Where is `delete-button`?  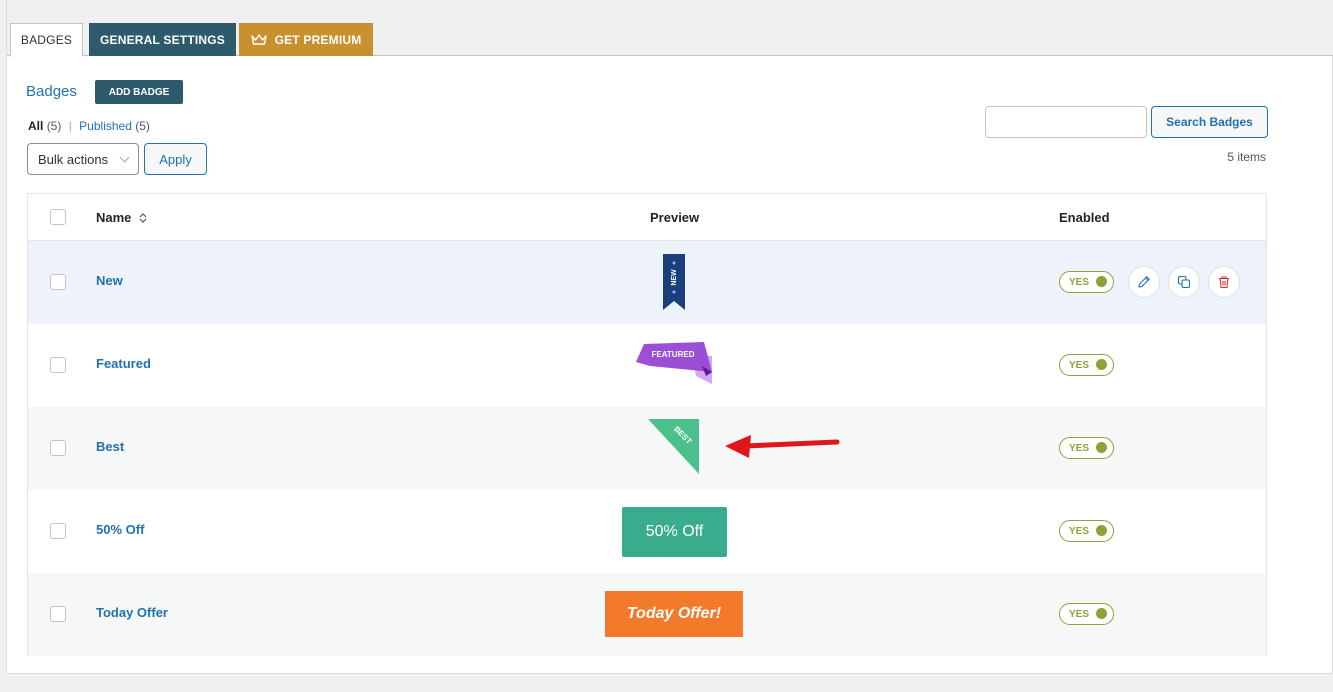 delete-button is located at coordinates (1224, 282).